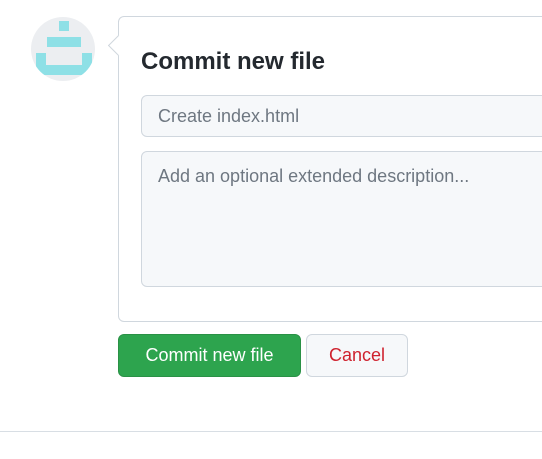  I want to click on speech-caret, so click(118, 45).